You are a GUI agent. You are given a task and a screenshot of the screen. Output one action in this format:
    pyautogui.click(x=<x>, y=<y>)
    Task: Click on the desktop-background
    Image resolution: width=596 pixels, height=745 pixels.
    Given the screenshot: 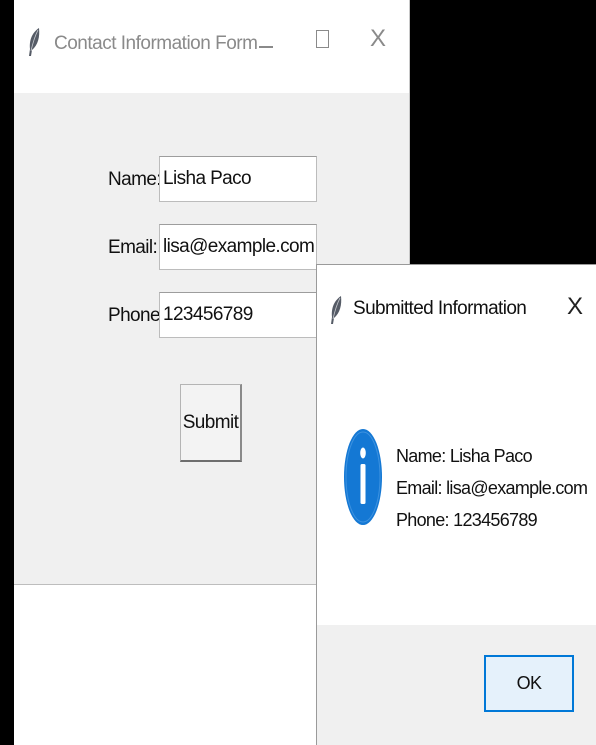 What is the action you would take?
    pyautogui.click(x=165, y=665)
    